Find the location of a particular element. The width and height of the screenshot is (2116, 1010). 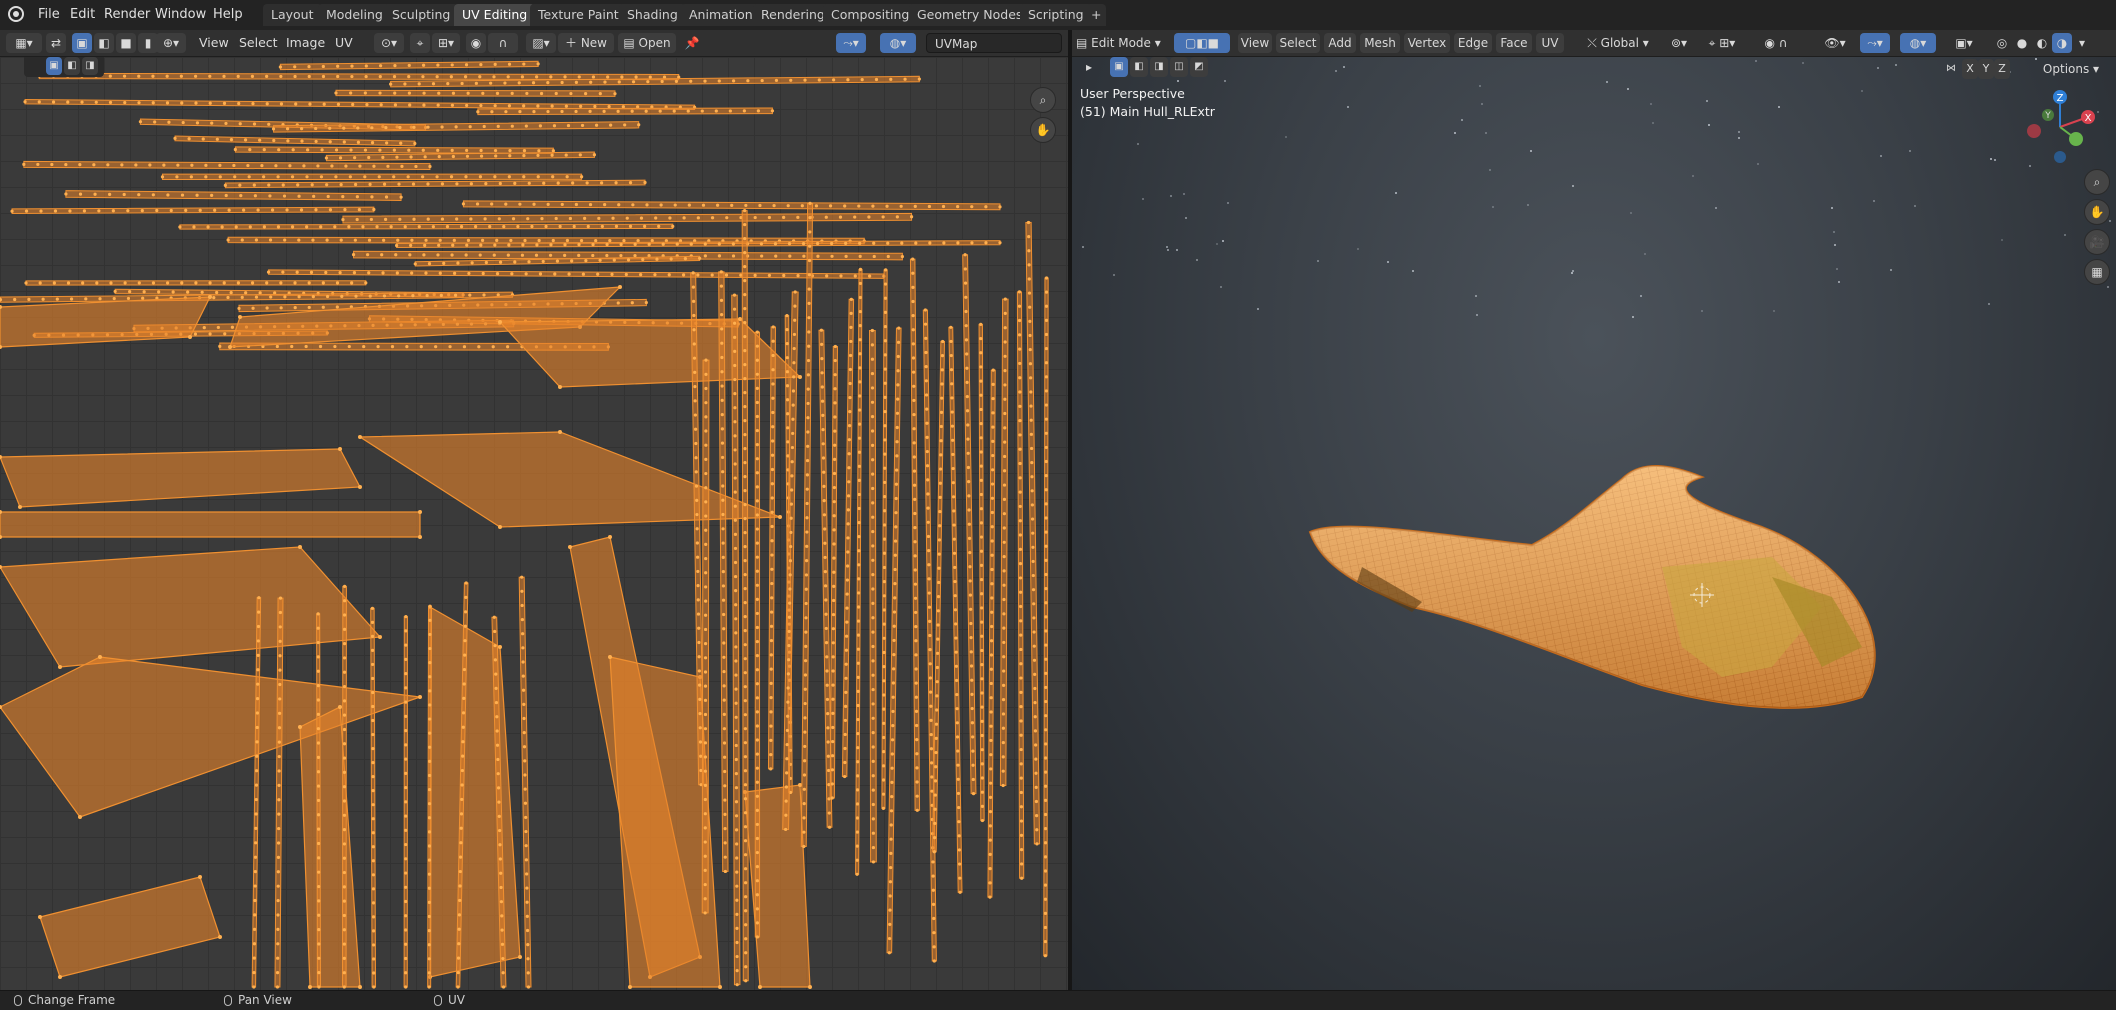

shading-dropdown: ▾ is located at coordinates (2082, 43).